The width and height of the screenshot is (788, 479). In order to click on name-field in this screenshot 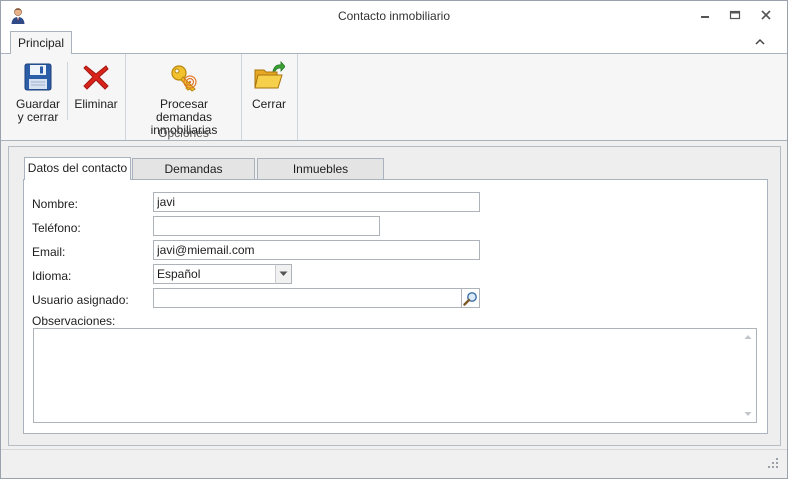, I will do `click(316, 202)`.